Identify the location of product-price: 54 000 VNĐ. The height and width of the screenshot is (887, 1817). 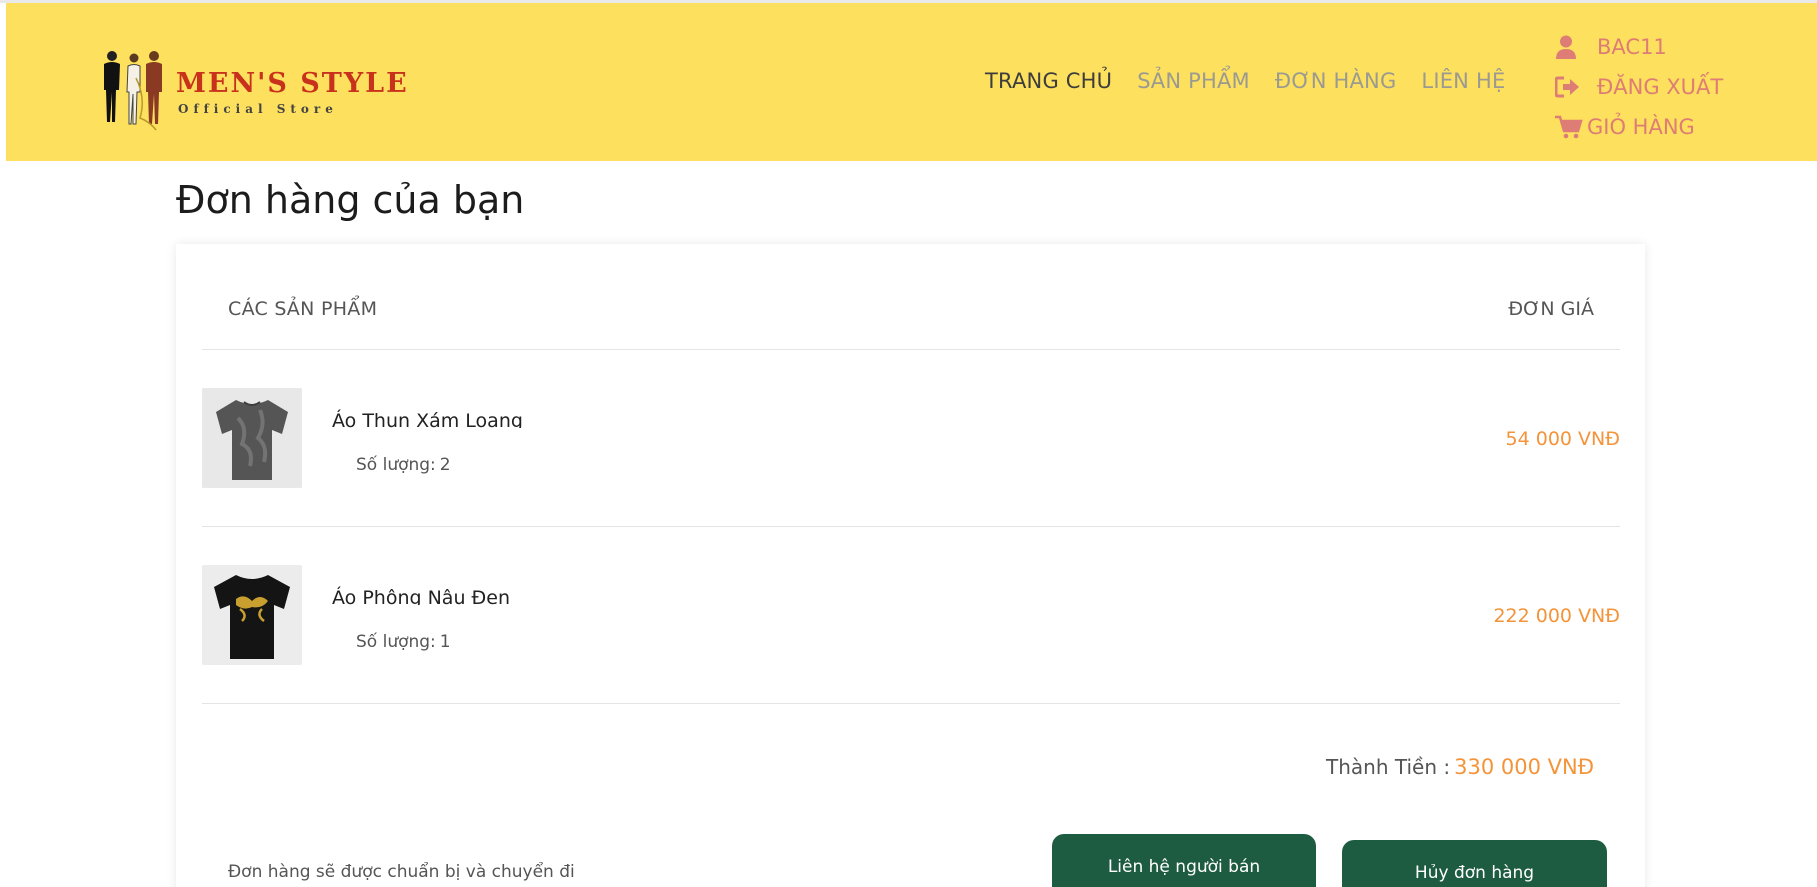
(1562, 439).